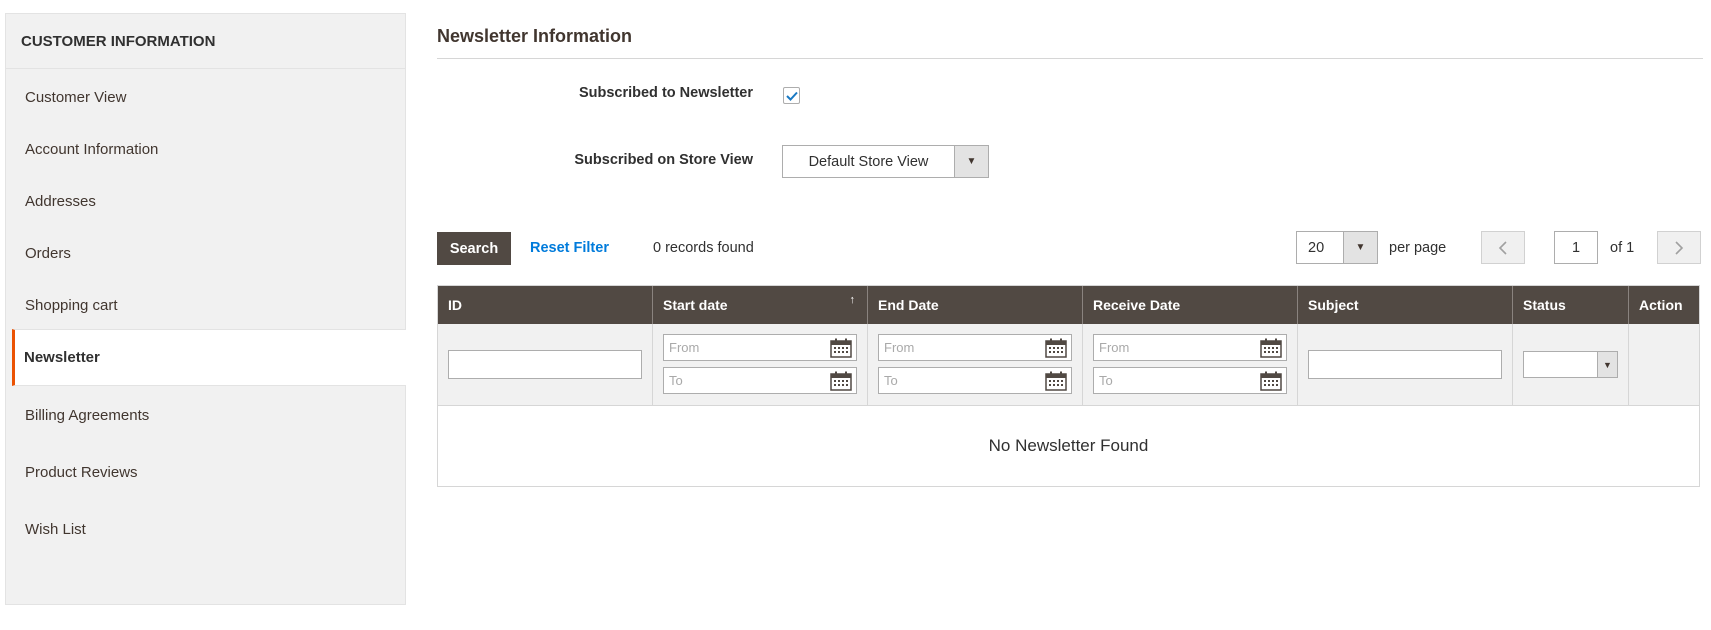  I want to click on subscribed-checkbox, so click(791, 95).